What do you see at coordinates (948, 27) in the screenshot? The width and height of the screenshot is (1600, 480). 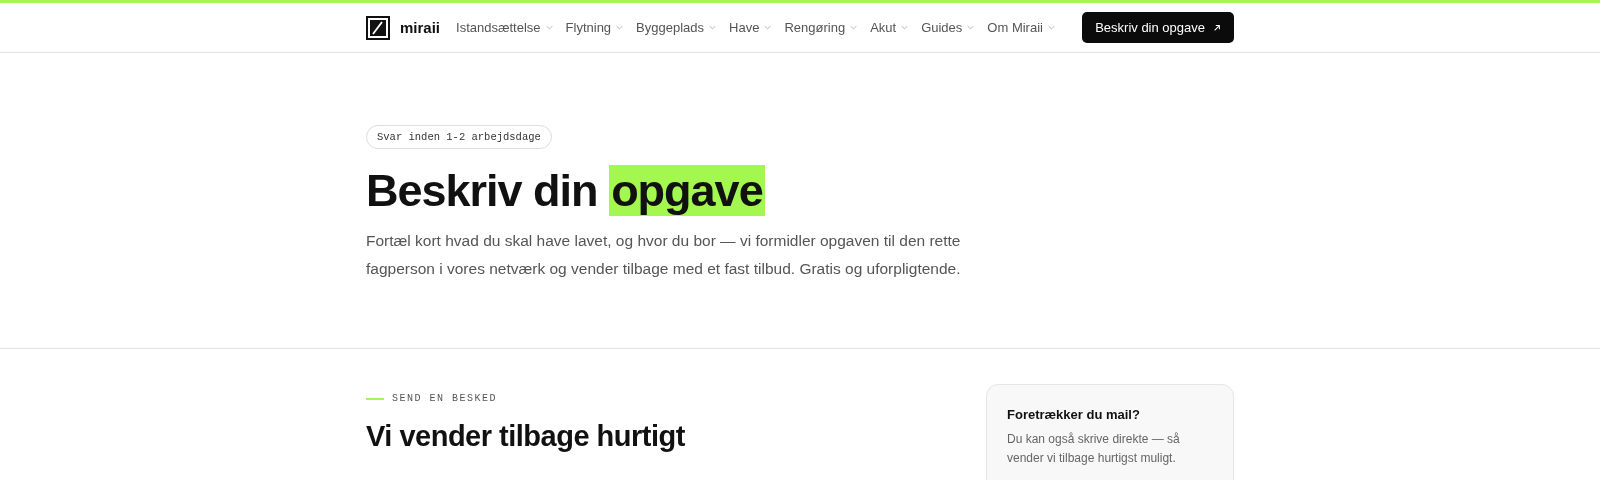 I see `nav-link: Guides` at bounding box center [948, 27].